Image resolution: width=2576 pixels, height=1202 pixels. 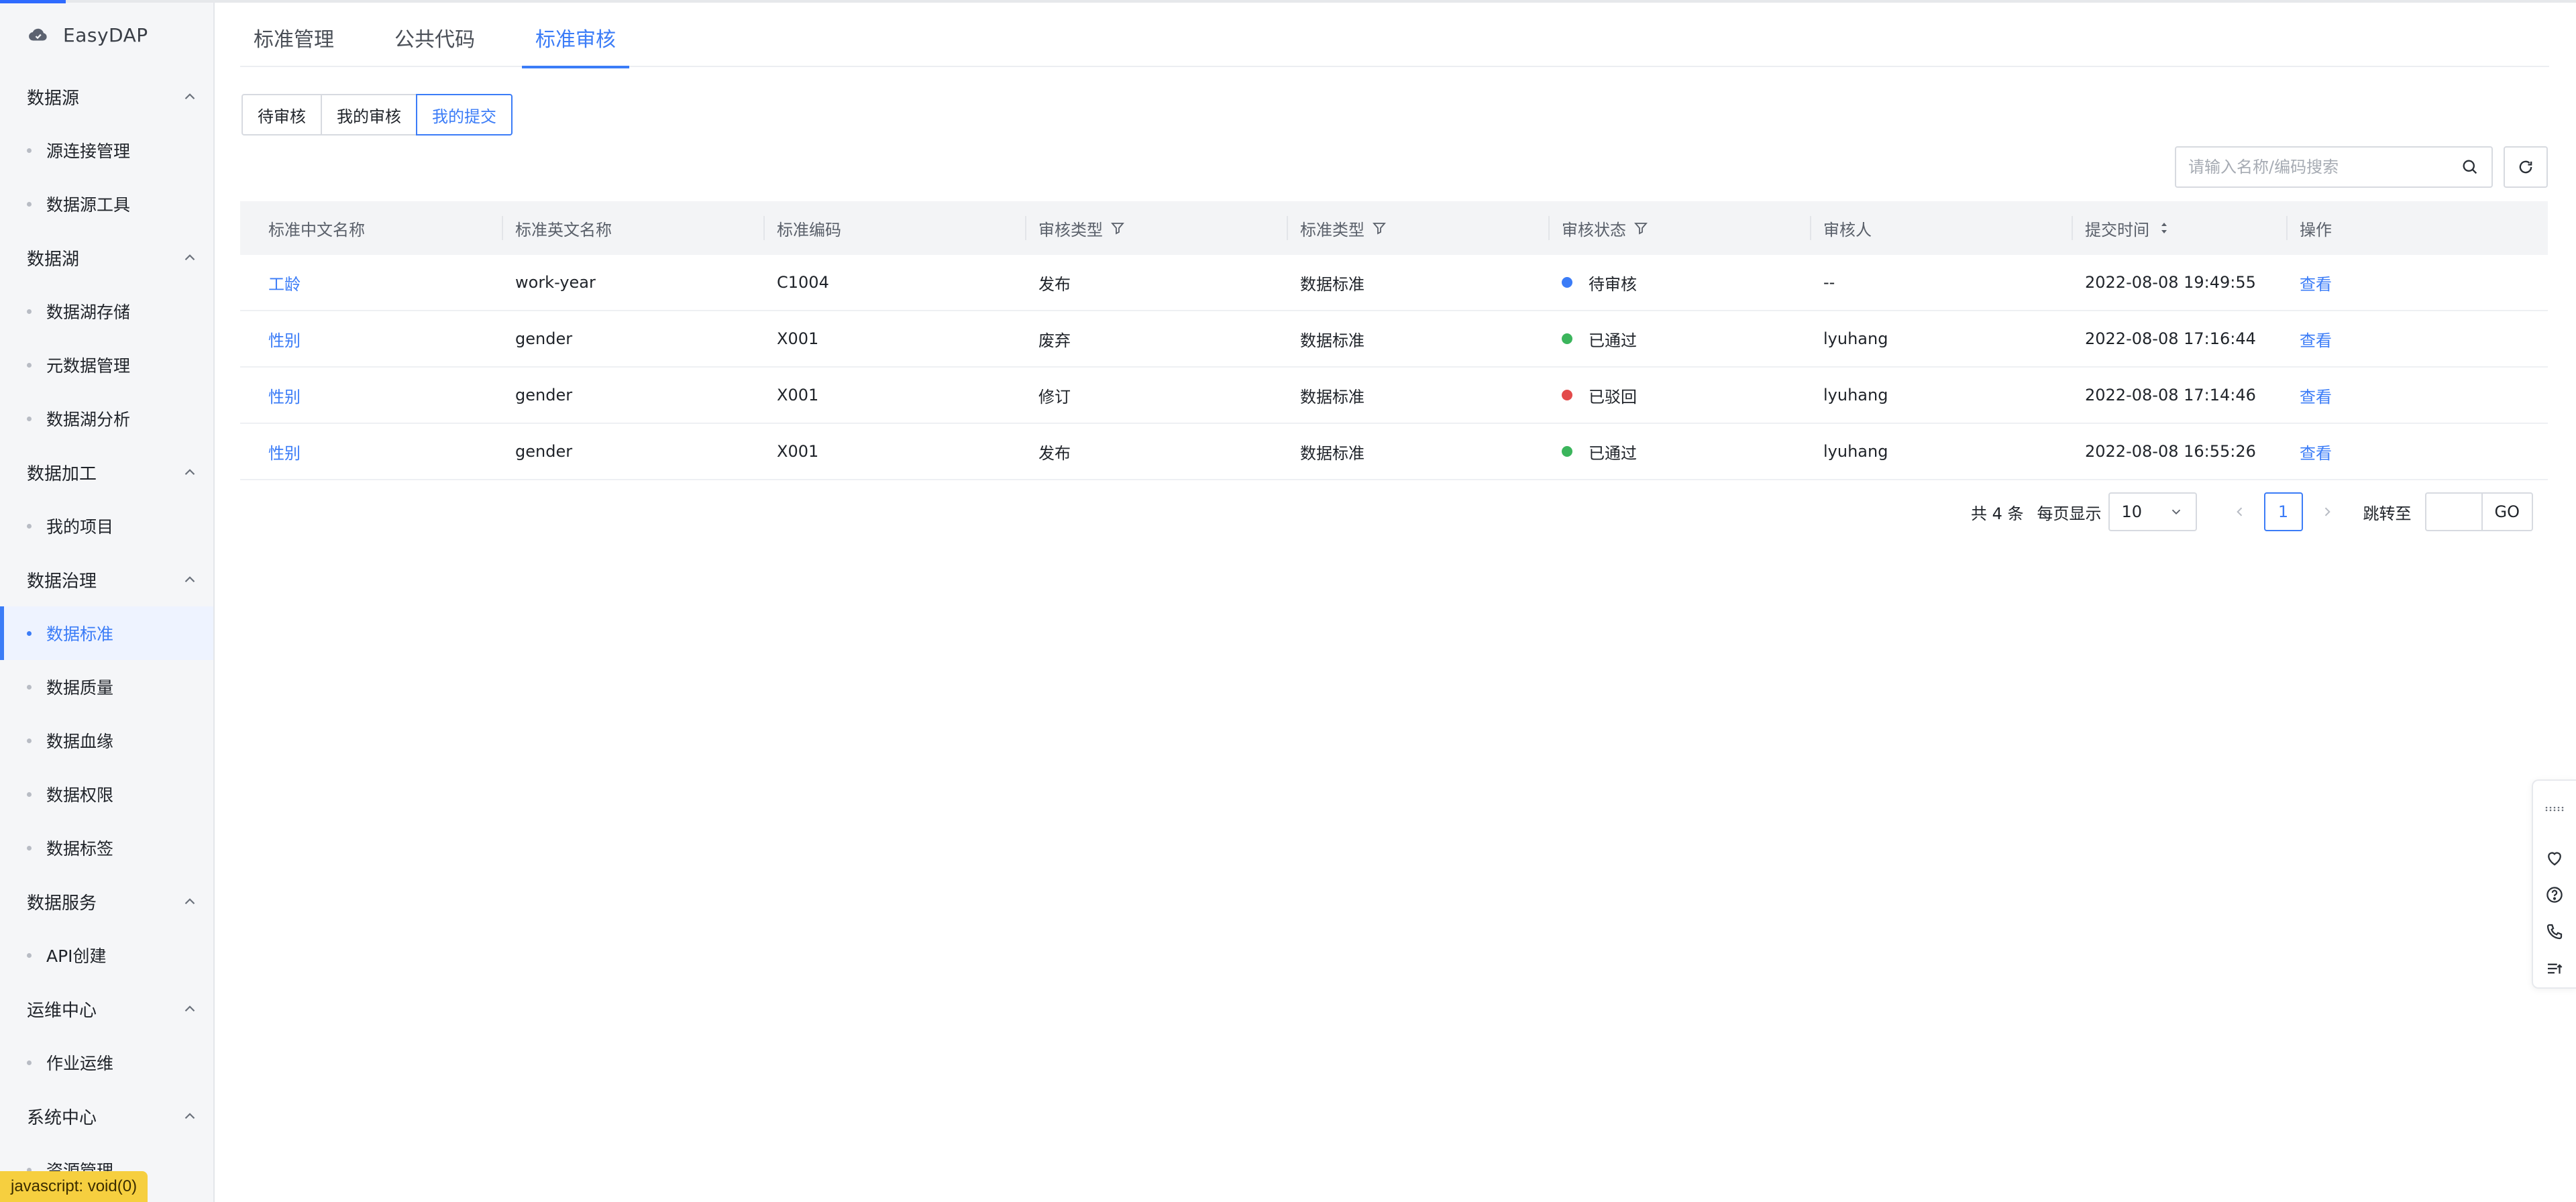 I want to click on sidebar-item-1-1: 元数据管理, so click(x=106, y=365).